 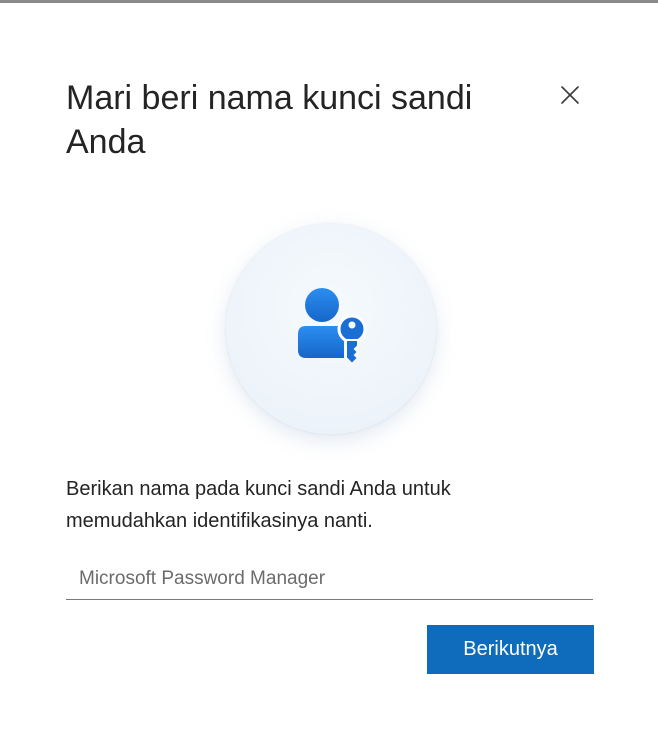 I want to click on passkey-name-input, so click(x=329, y=579).